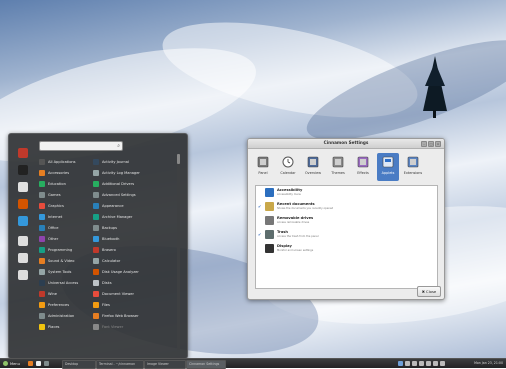 The image size is (506, 369). What do you see at coordinates (429, 291) in the screenshot?
I see `close-button: ✖ Close` at bounding box center [429, 291].